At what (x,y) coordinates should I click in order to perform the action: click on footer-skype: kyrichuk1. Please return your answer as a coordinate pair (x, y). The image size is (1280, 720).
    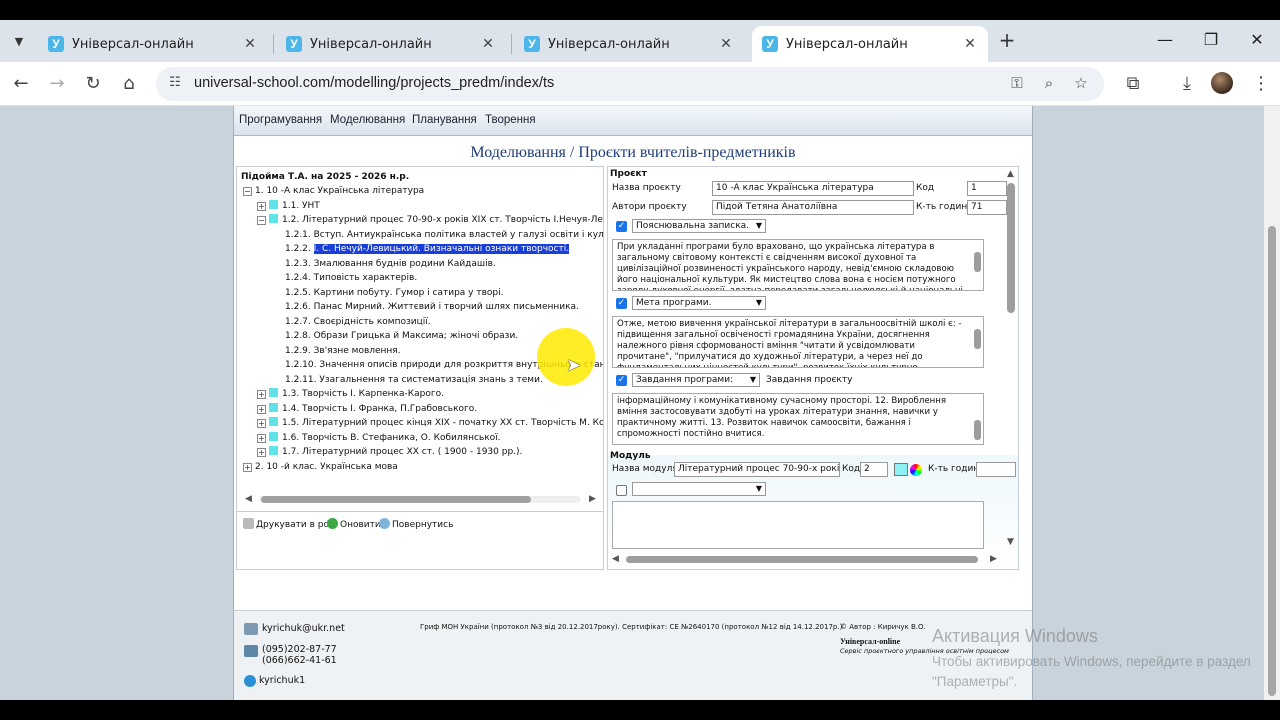
    Looking at the image, I should click on (282, 680).